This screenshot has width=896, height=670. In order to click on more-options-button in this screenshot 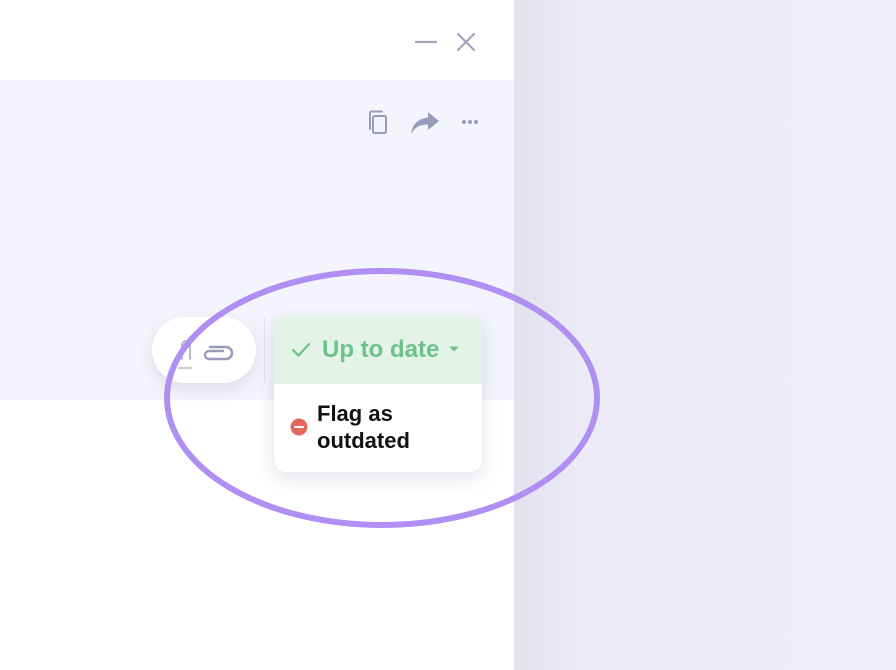, I will do `click(470, 122)`.